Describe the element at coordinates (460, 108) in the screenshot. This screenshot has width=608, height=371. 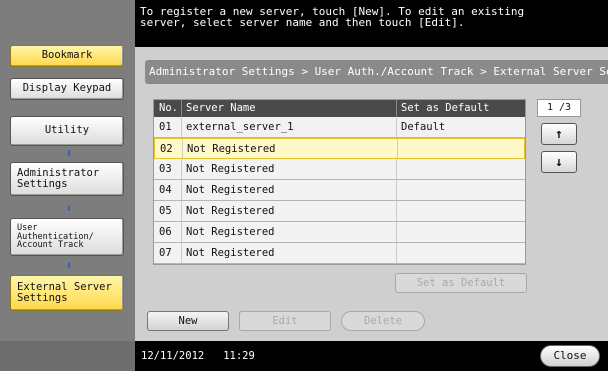
I see `header-set-as-default: Set as Default` at that location.